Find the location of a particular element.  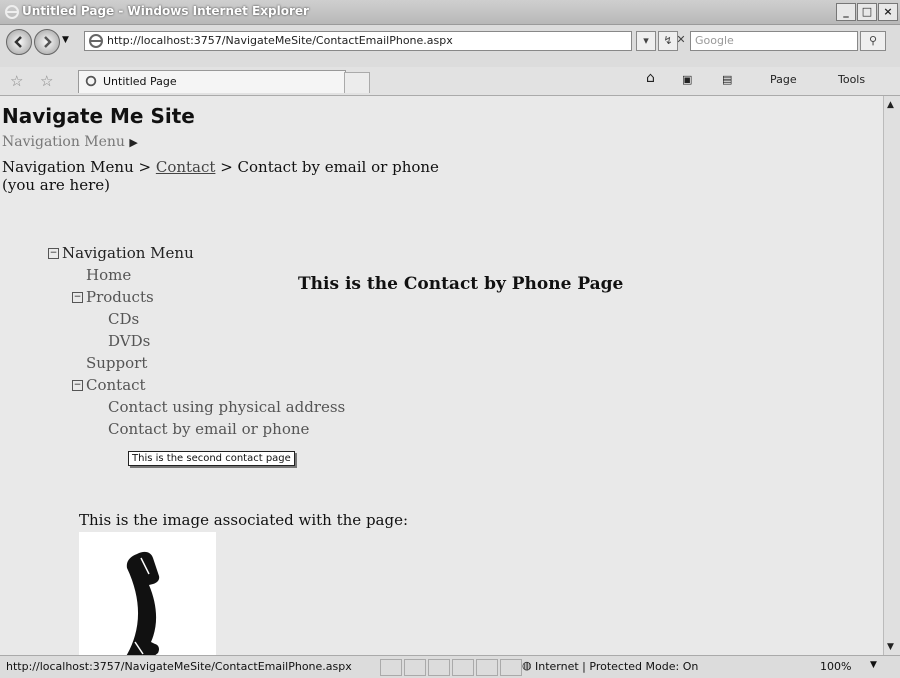

tooltip: This is the second contact page is located at coordinates (211, 458).